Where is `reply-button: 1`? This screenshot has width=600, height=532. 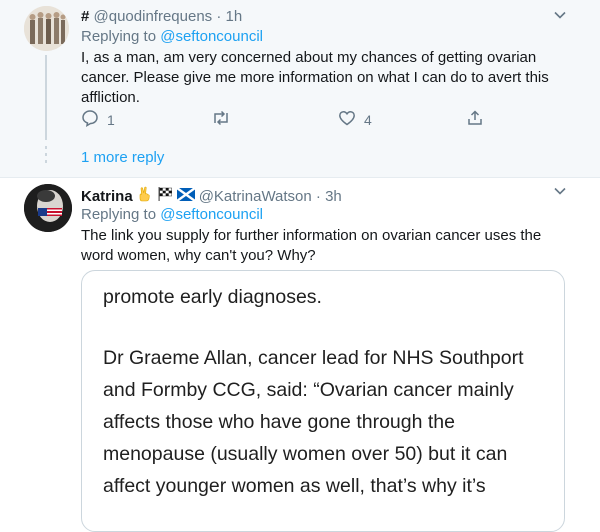
reply-button: 1 is located at coordinates (98, 119).